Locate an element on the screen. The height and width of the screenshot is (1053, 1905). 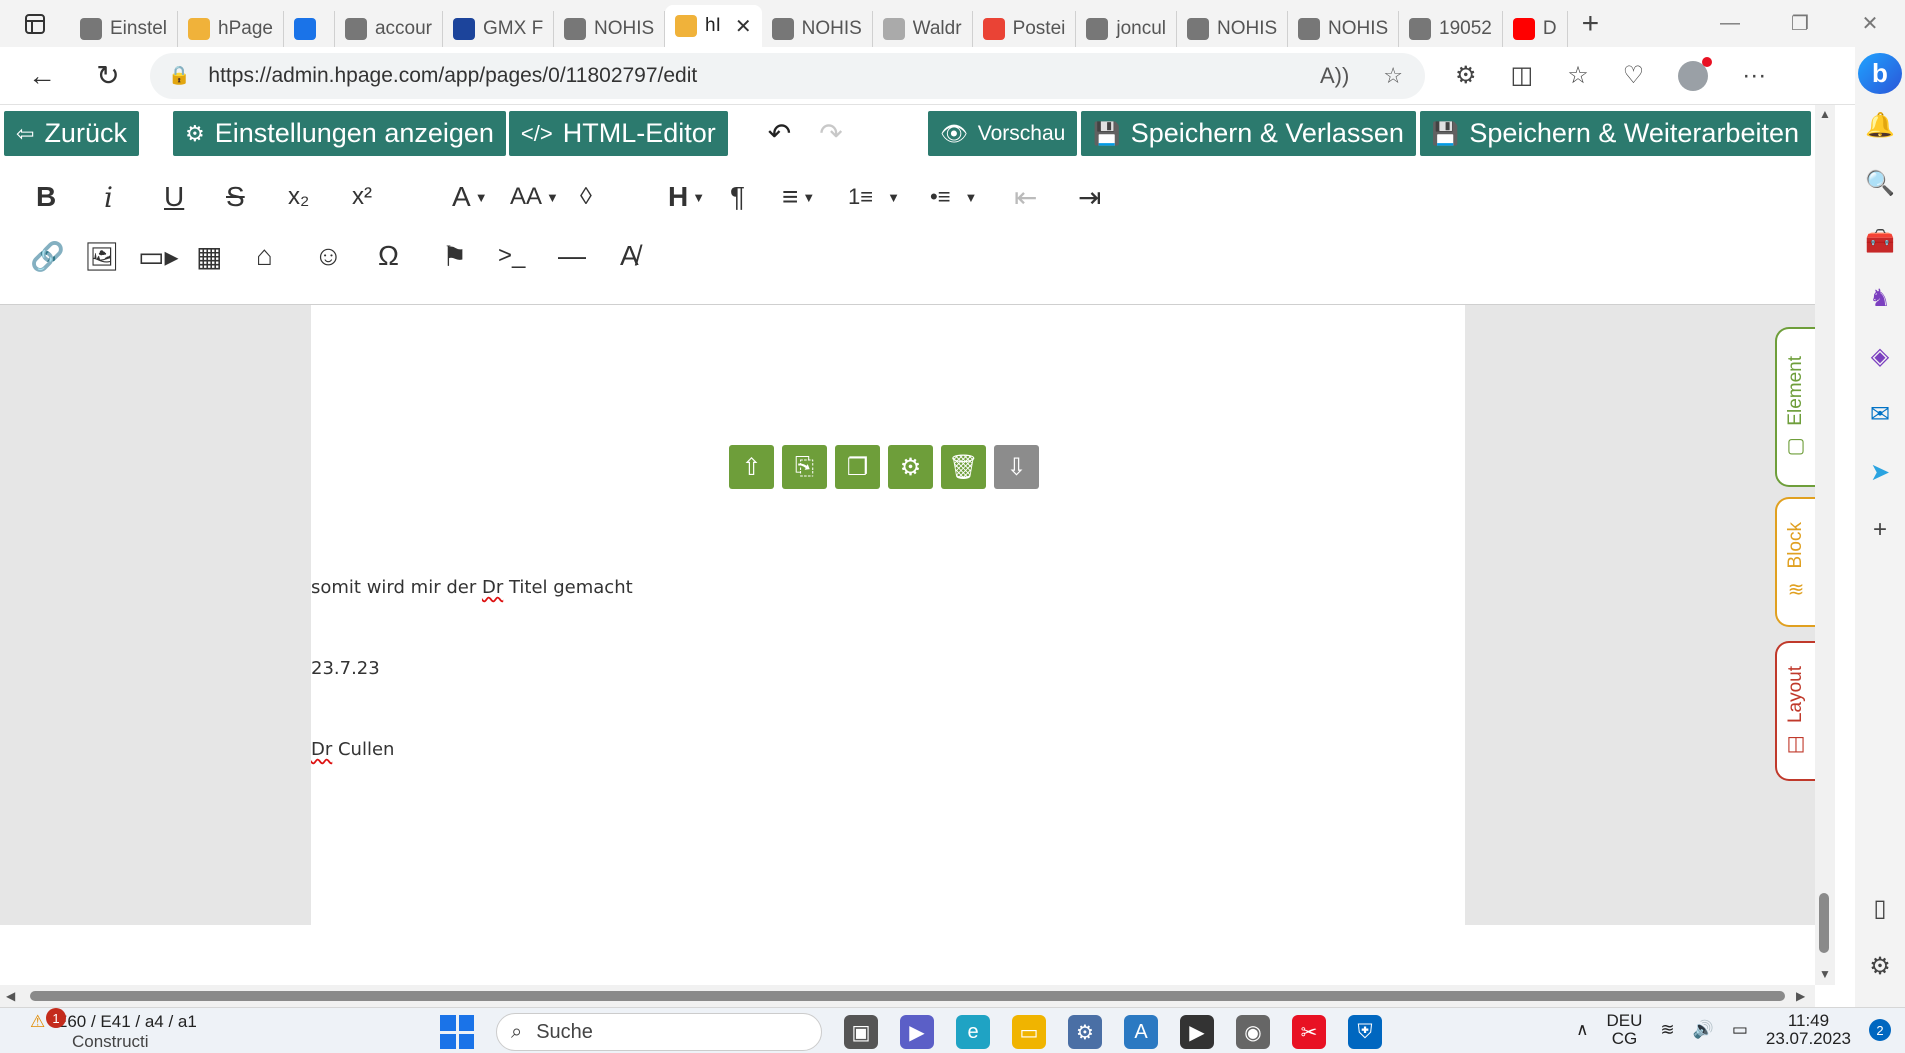
favorites-icon: ☆ is located at coordinates (1578, 75).